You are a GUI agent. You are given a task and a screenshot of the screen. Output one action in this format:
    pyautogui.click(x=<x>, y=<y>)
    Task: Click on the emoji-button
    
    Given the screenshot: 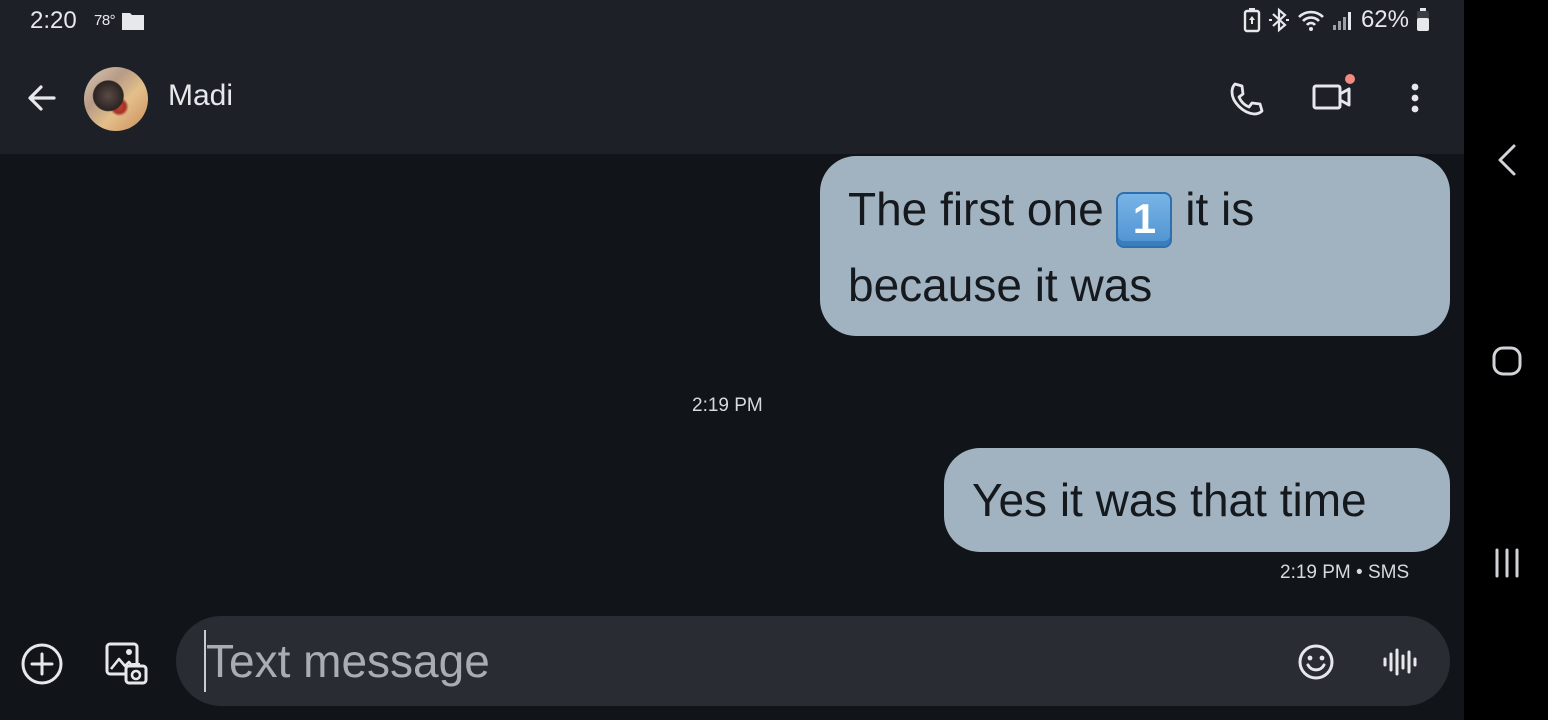 What is the action you would take?
    pyautogui.click(x=1316, y=662)
    